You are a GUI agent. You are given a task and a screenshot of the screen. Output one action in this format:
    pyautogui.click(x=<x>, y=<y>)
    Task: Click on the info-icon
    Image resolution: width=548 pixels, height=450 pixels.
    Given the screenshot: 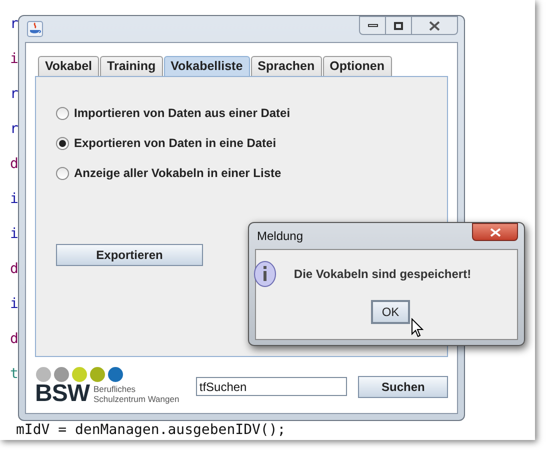 What is the action you would take?
    pyautogui.click(x=265, y=274)
    